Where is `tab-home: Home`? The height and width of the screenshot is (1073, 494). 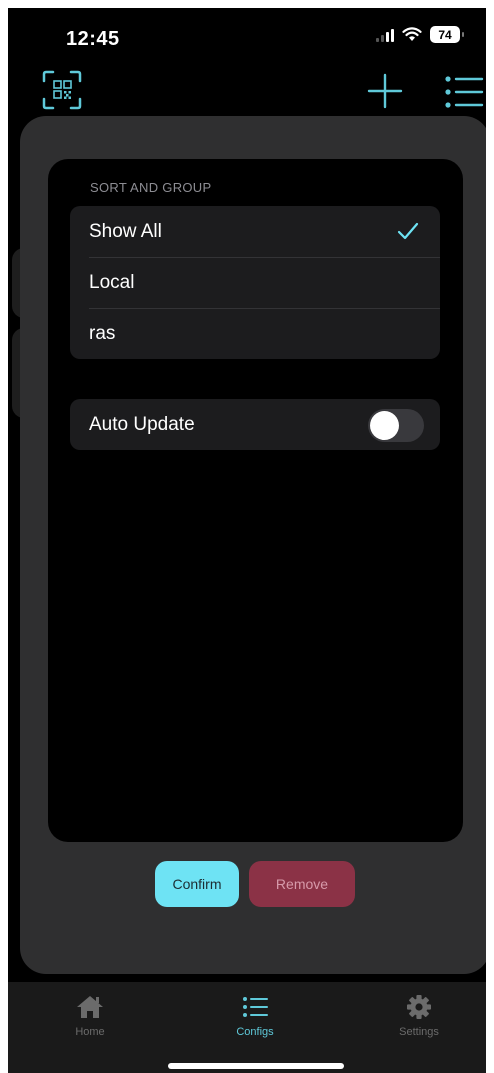 tab-home: Home is located at coordinates (90, 1016).